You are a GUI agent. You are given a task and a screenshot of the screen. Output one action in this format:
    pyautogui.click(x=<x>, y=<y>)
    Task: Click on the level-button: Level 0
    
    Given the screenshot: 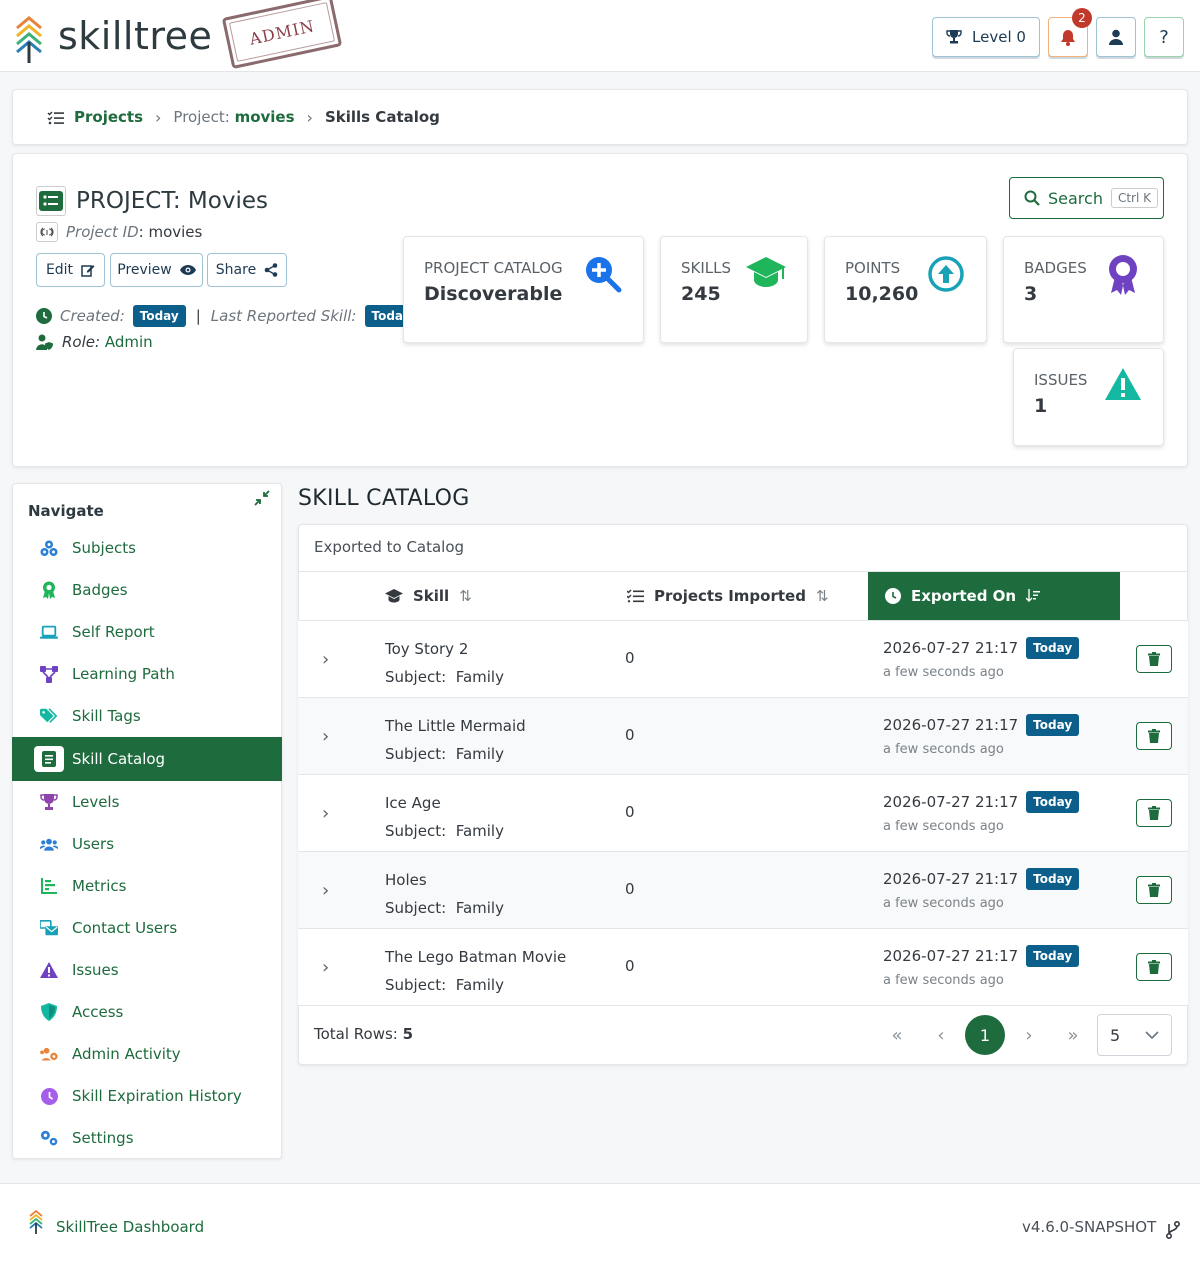 What is the action you would take?
    pyautogui.click(x=986, y=37)
    